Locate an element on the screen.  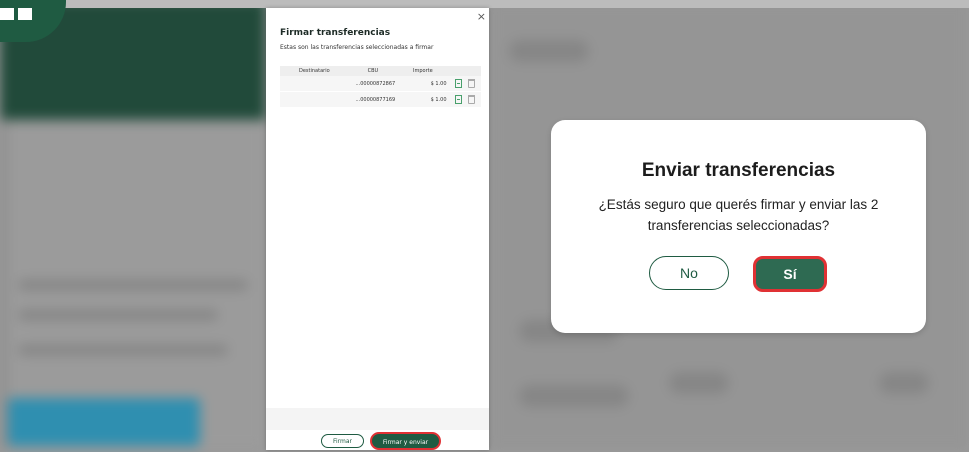
firmar-button: Firmar is located at coordinates (342, 441).